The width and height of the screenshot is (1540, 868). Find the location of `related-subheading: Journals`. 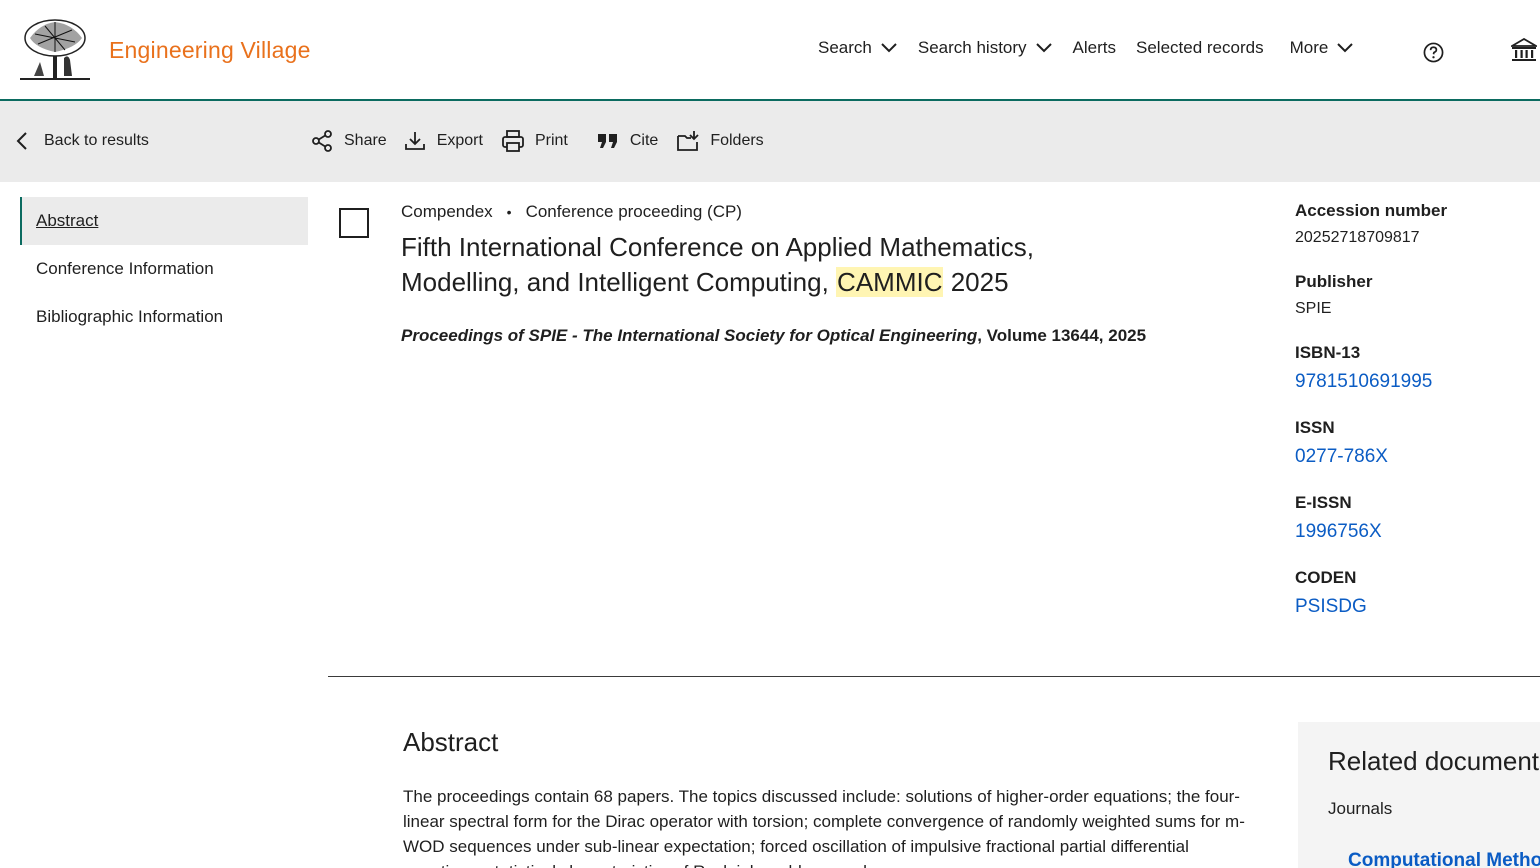

related-subheading: Journals is located at coordinates (1360, 808).